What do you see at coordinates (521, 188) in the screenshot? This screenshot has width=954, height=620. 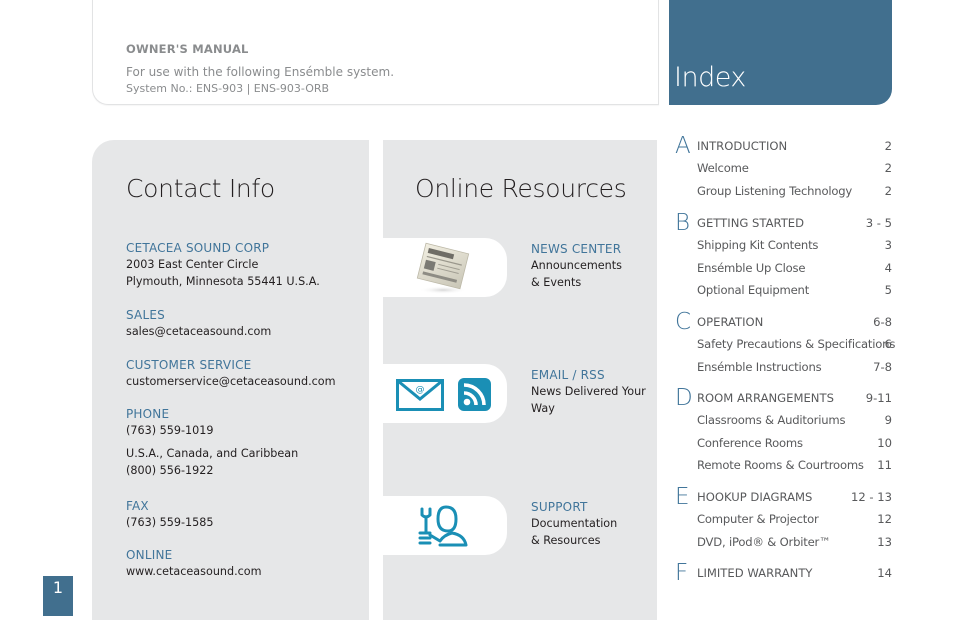 I see `online-resources-title: Online Resources` at bounding box center [521, 188].